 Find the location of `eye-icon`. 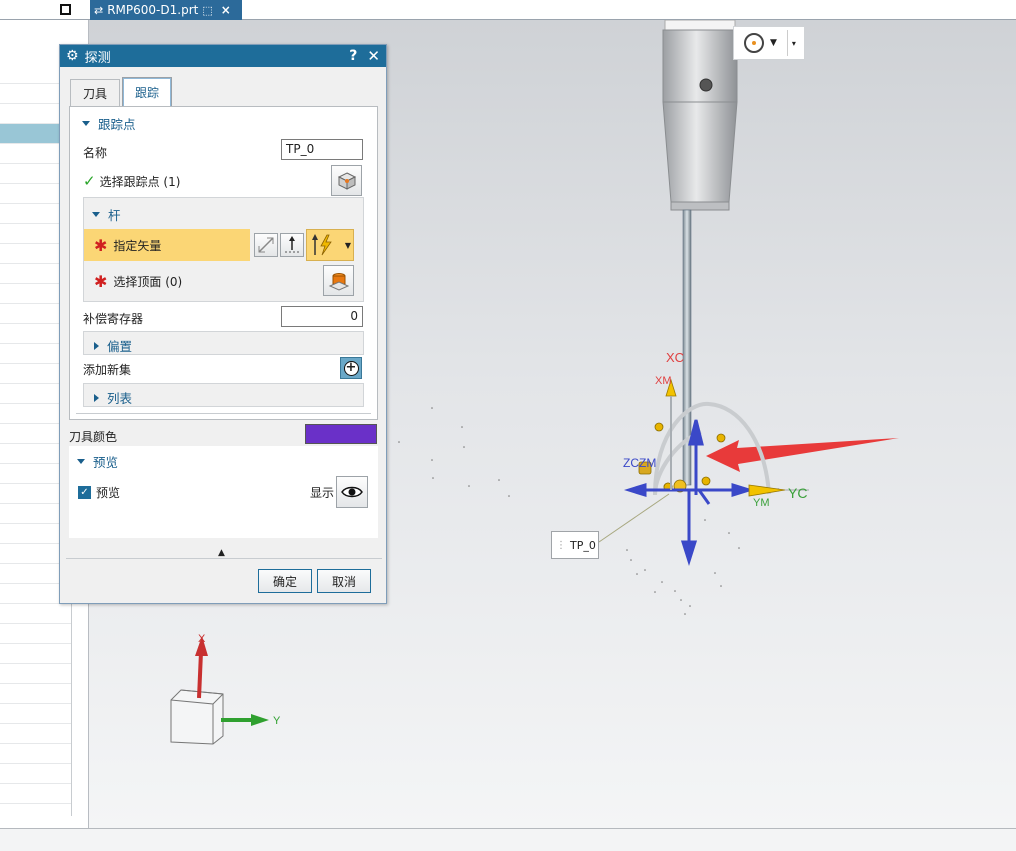

eye-icon is located at coordinates (352, 492).